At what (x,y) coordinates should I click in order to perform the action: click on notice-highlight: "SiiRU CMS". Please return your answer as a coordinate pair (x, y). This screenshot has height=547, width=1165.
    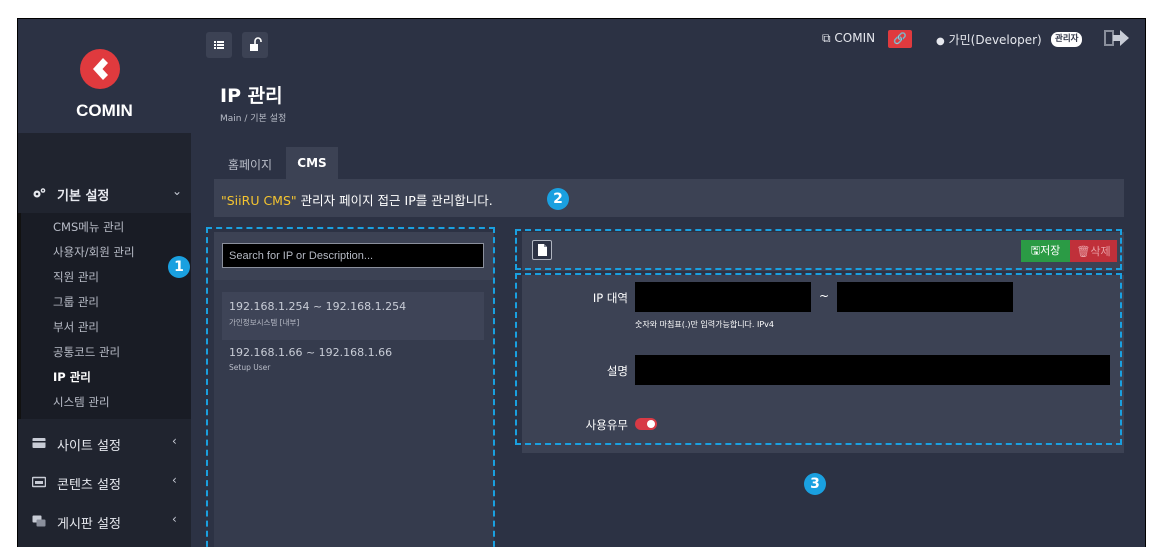
    Looking at the image, I should click on (259, 200).